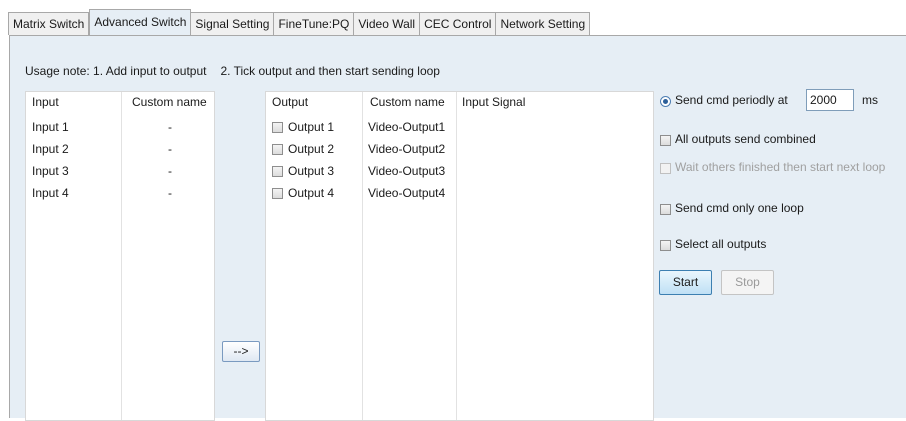 This screenshot has height=421, width=906. Describe the element at coordinates (277, 127) in the screenshot. I see `output-1-checkbox` at that location.